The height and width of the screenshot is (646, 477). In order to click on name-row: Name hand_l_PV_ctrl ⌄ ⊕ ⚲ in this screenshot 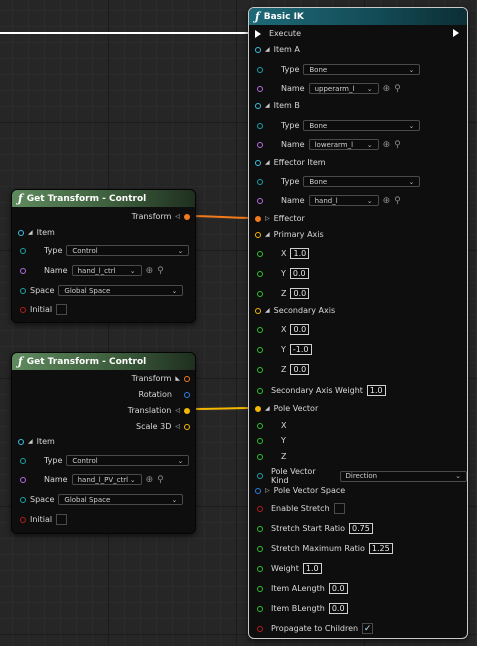, I will do `click(92, 479)`.